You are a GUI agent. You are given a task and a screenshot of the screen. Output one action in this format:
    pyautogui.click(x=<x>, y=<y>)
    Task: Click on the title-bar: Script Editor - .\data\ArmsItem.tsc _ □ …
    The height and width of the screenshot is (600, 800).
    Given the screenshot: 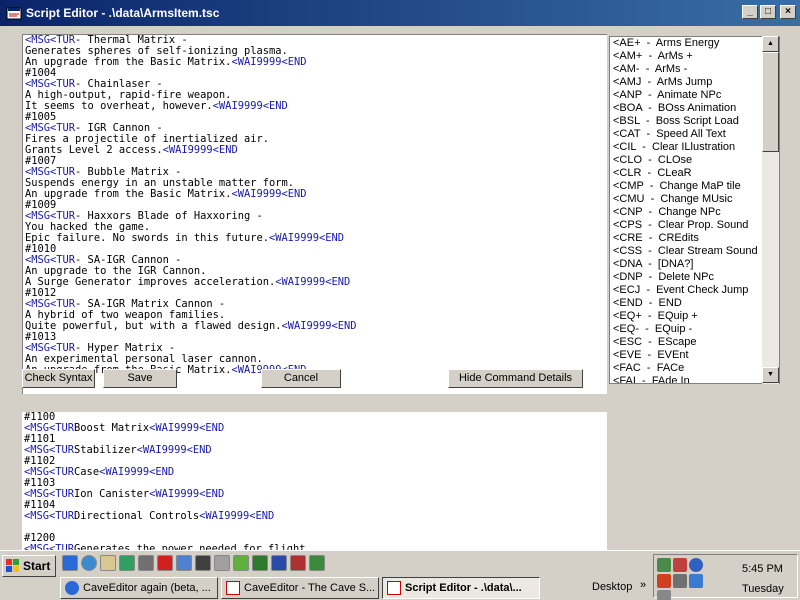 What is the action you would take?
    pyautogui.click(x=400, y=13)
    